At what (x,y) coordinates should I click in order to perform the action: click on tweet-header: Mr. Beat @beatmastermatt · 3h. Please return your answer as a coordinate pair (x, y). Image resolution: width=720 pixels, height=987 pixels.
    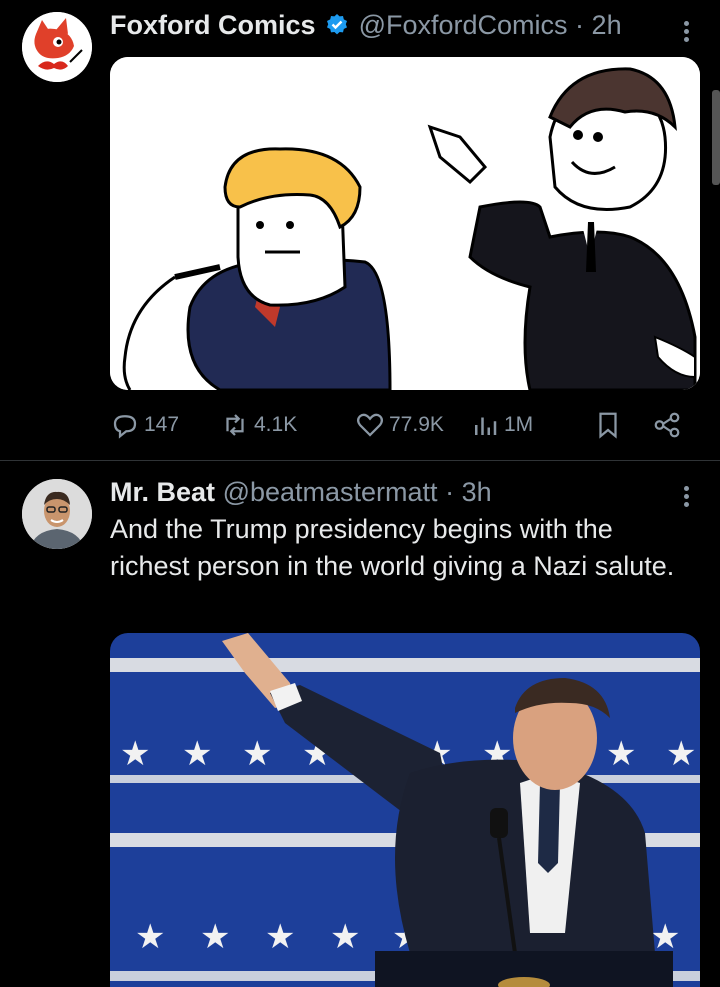
    Looking at the image, I should click on (301, 492).